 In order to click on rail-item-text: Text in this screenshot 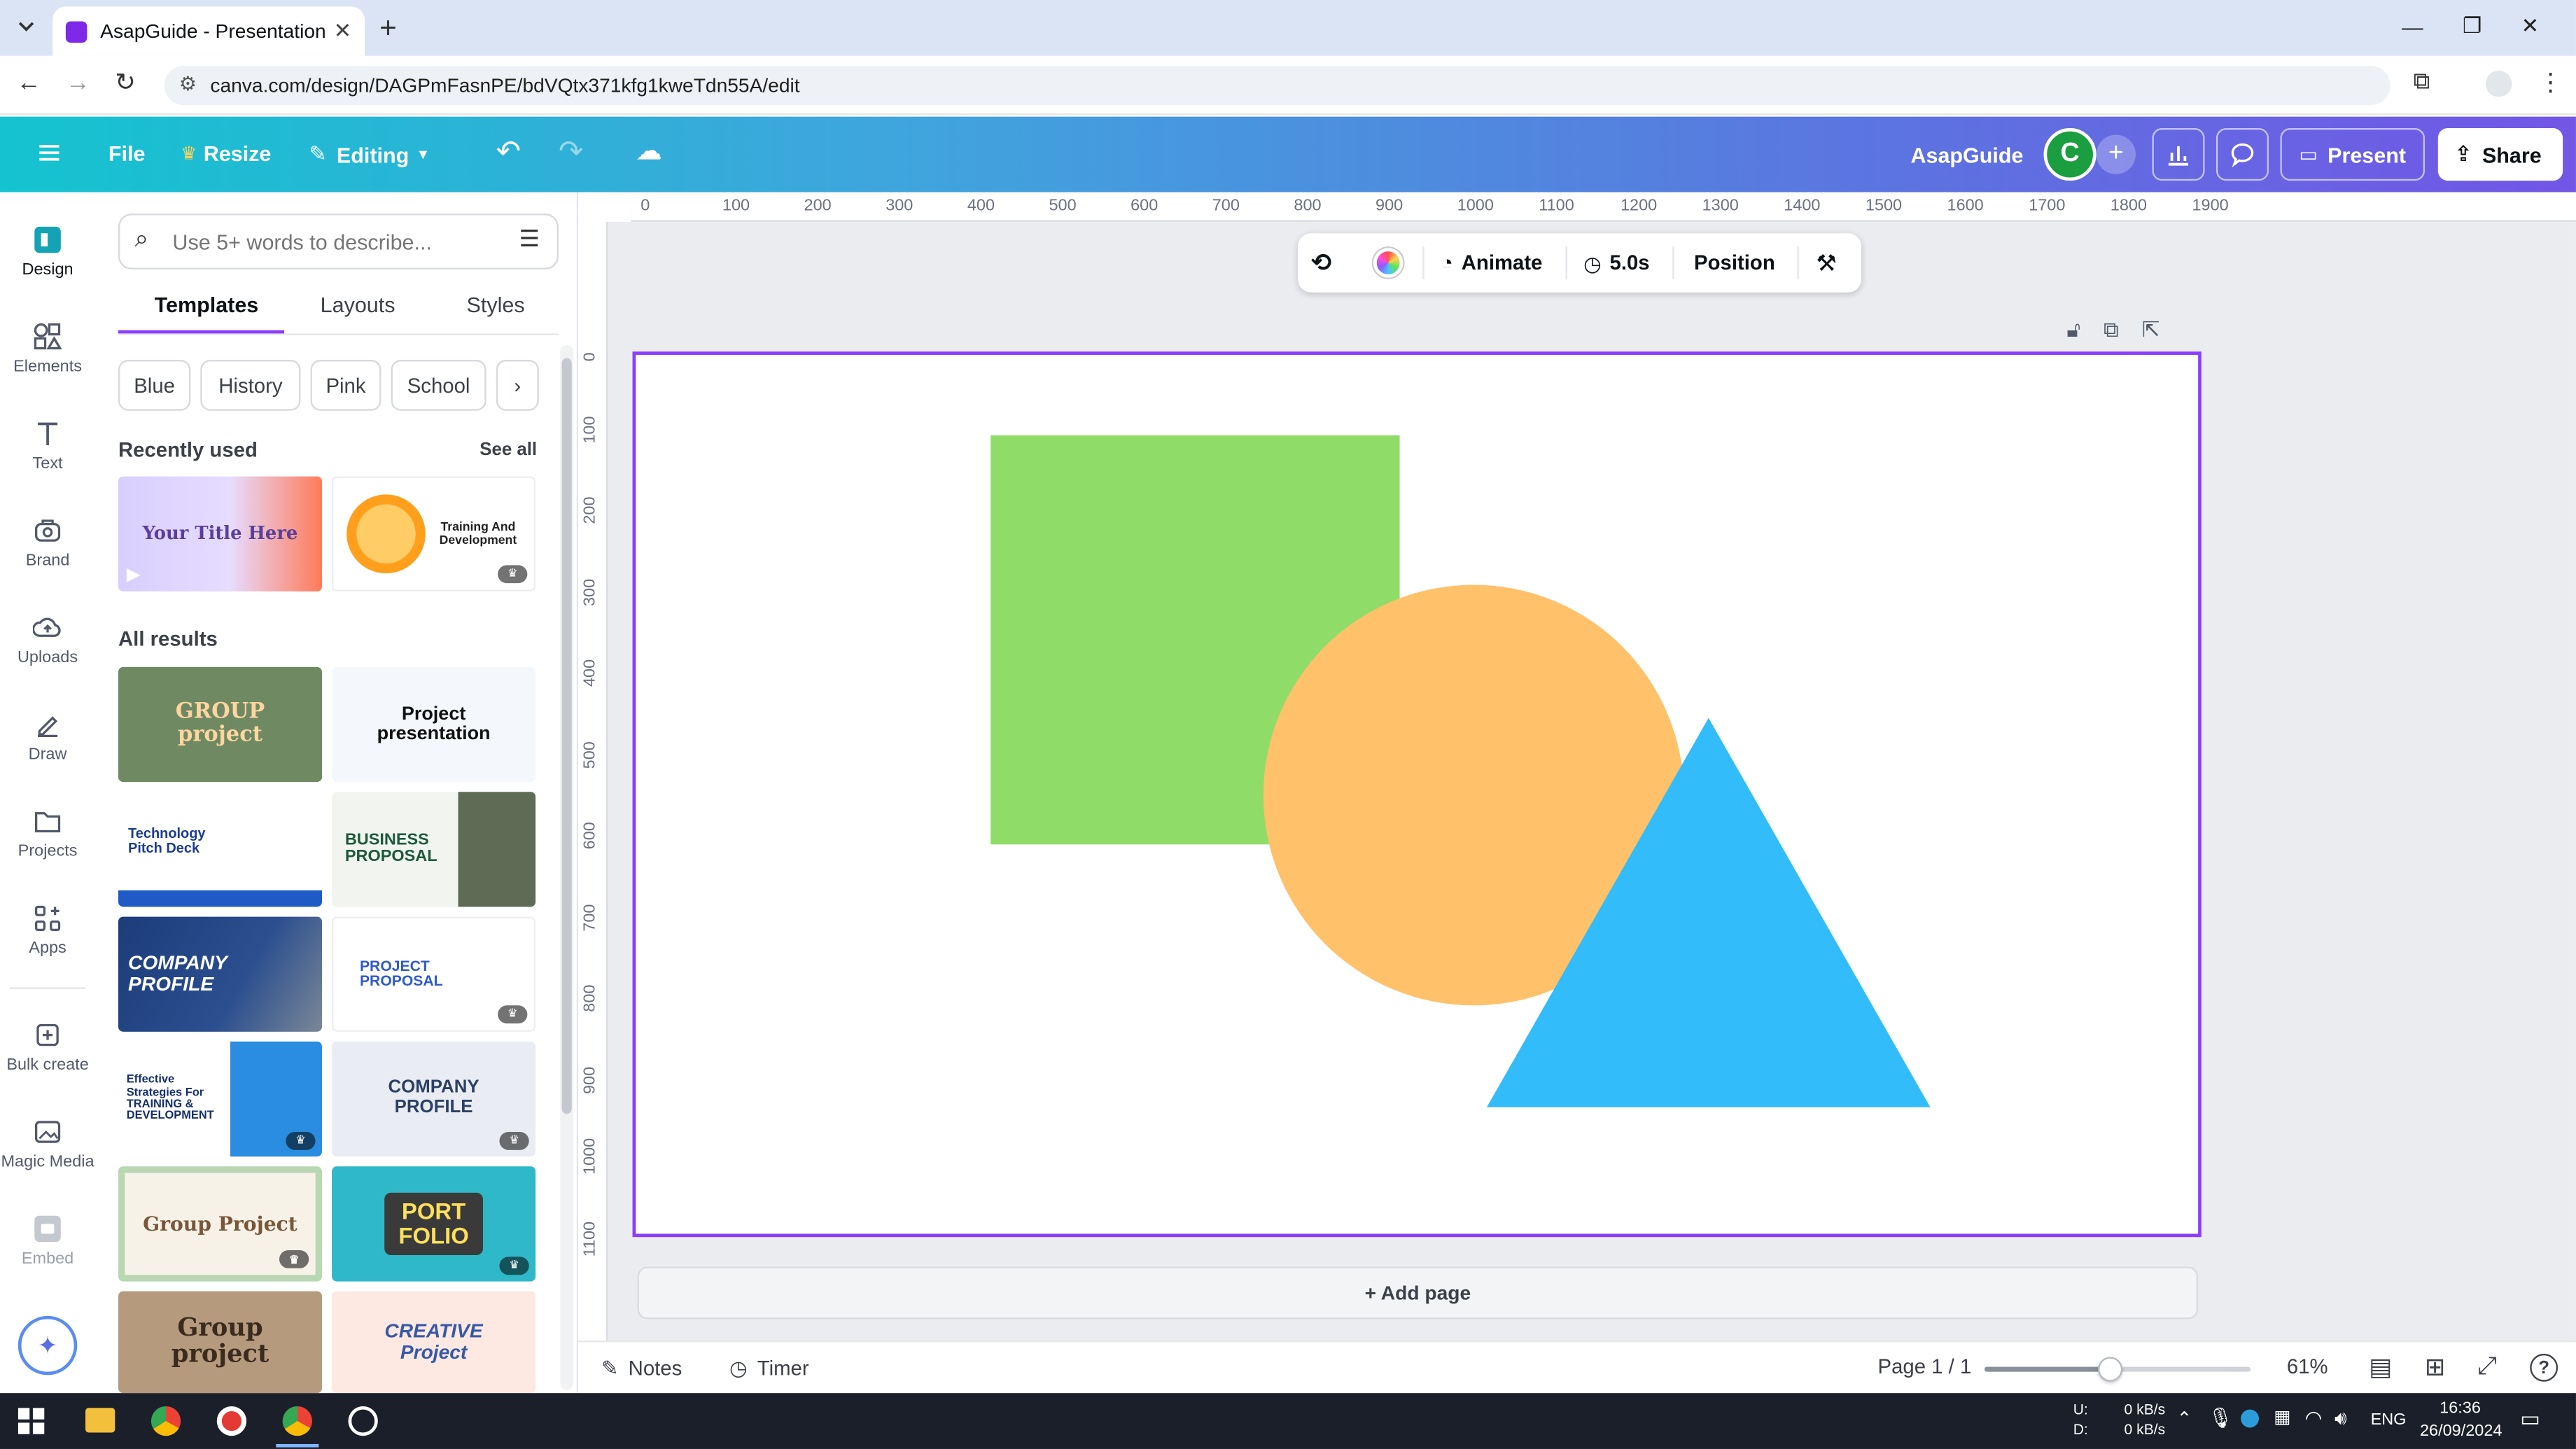, I will do `click(47, 446)`.